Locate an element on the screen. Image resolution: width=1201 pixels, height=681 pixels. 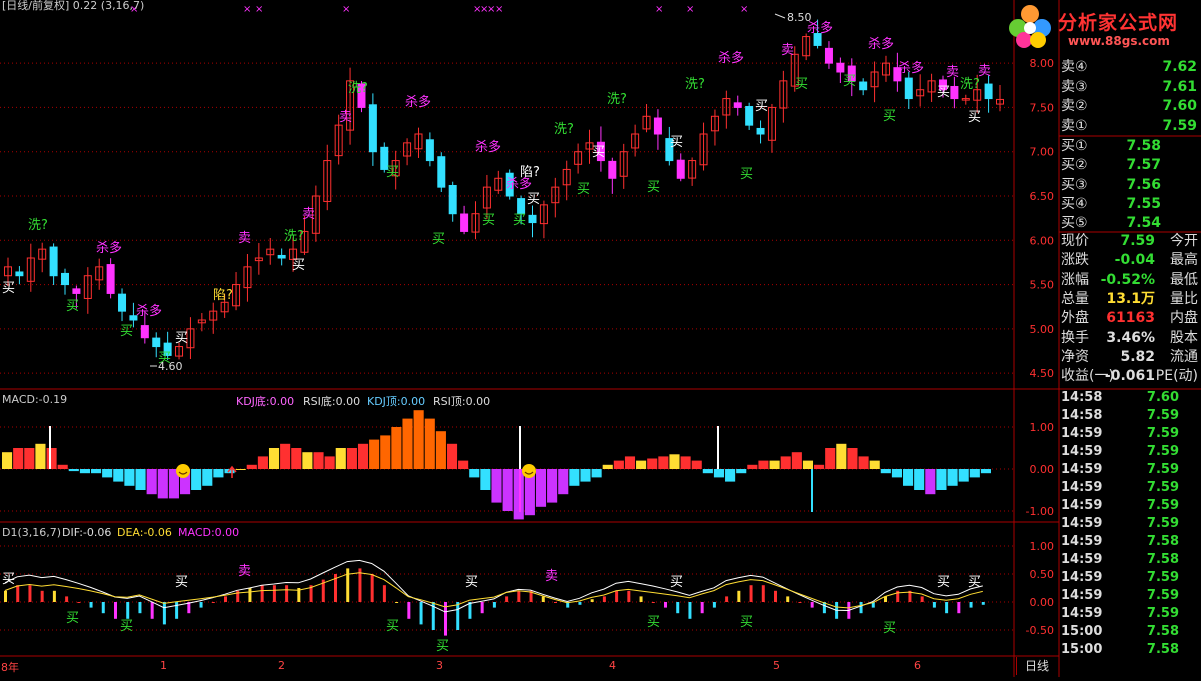
dif-signal-label: 卖 is located at coordinates (244, 571).